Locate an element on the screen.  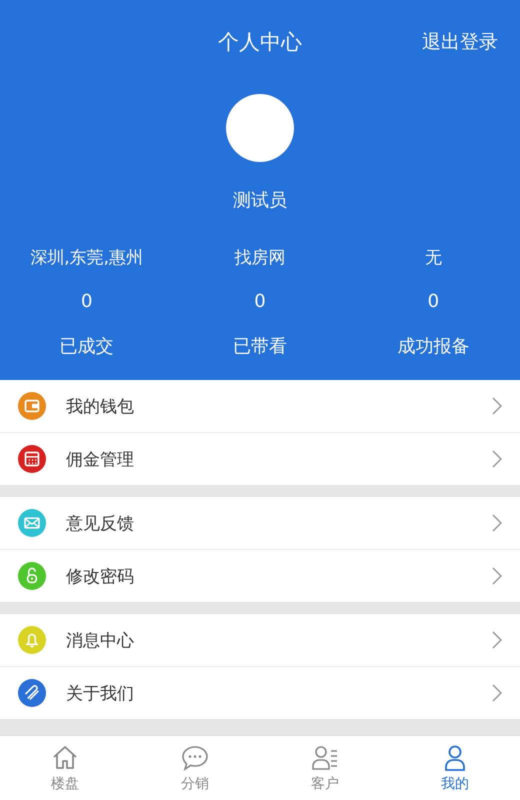
tab-item: 楼盘 is located at coordinates (65, 768).